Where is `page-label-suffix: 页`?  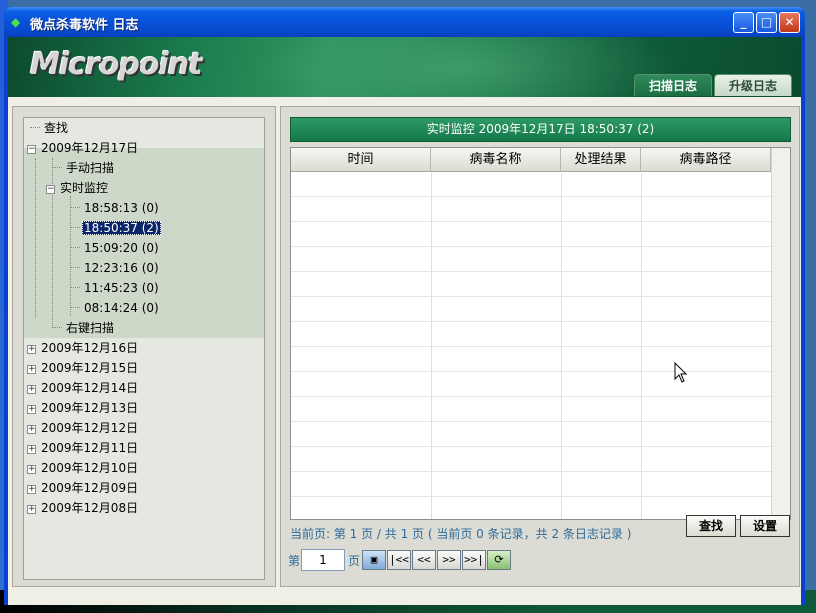 page-label-suffix: 页 is located at coordinates (354, 561).